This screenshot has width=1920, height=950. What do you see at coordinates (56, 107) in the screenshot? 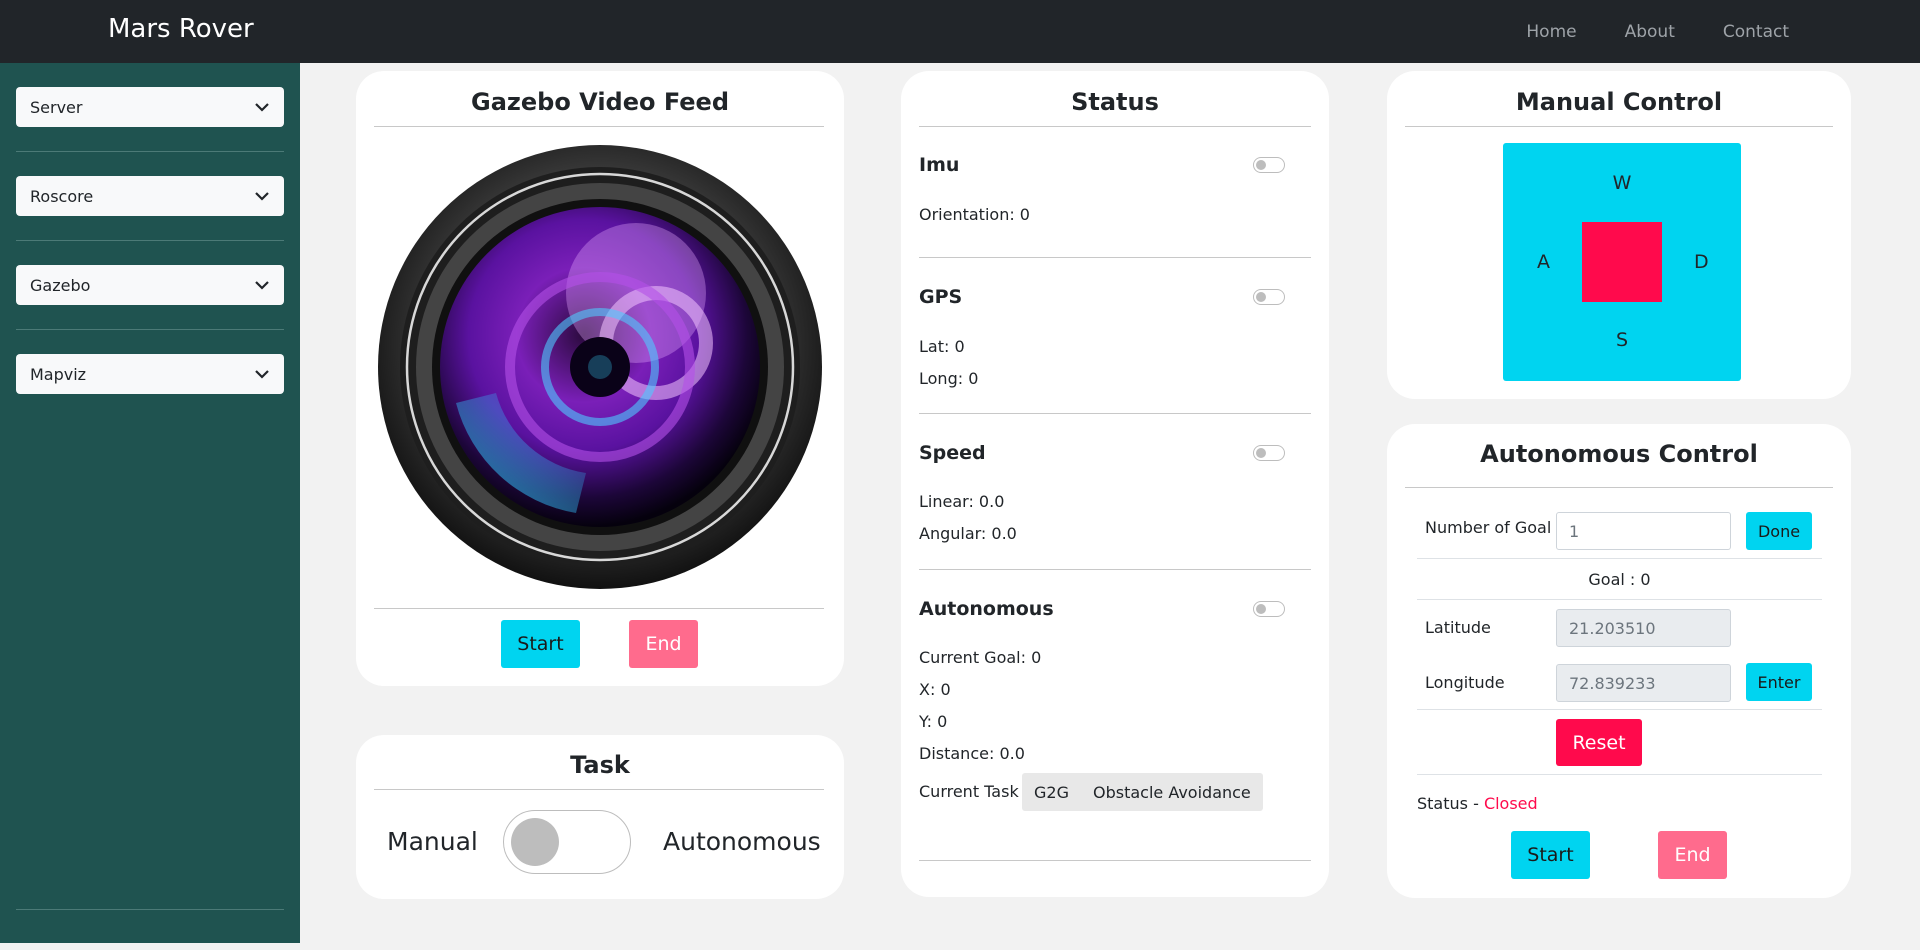
I see `server-select-label: Server` at bounding box center [56, 107].